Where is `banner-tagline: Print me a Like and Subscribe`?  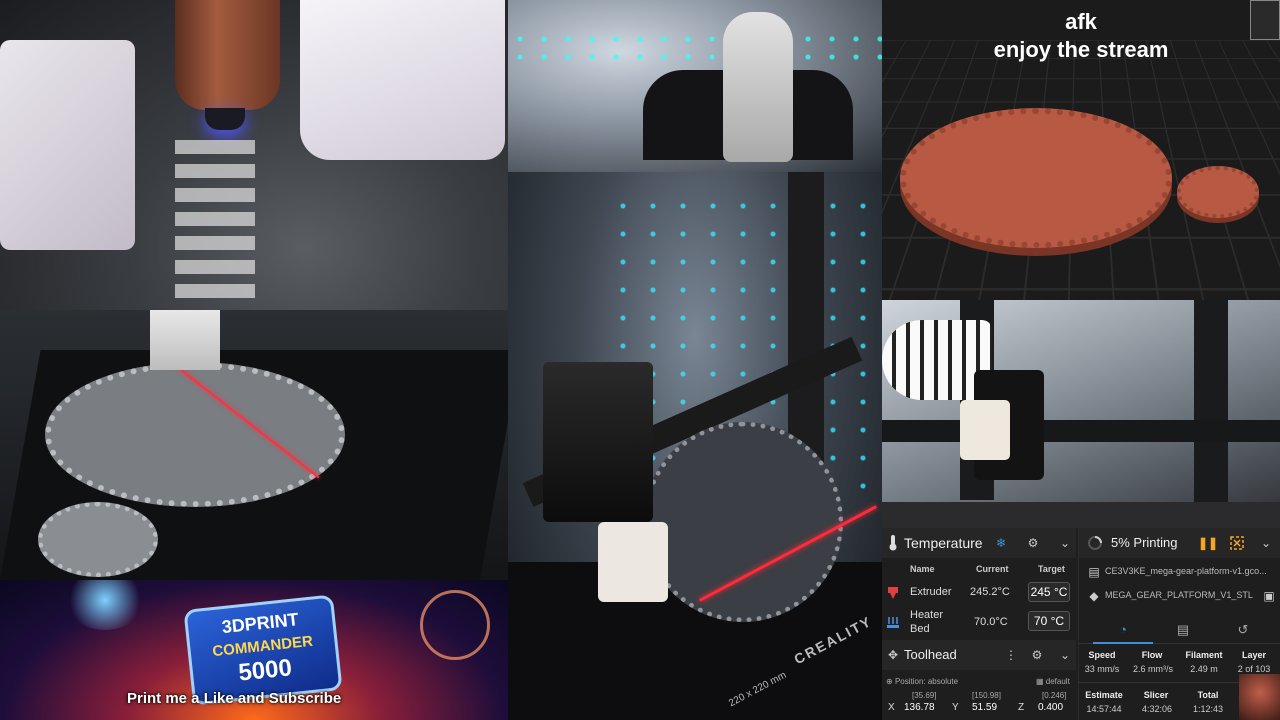 banner-tagline: Print me a Like and Subscribe is located at coordinates (234, 698).